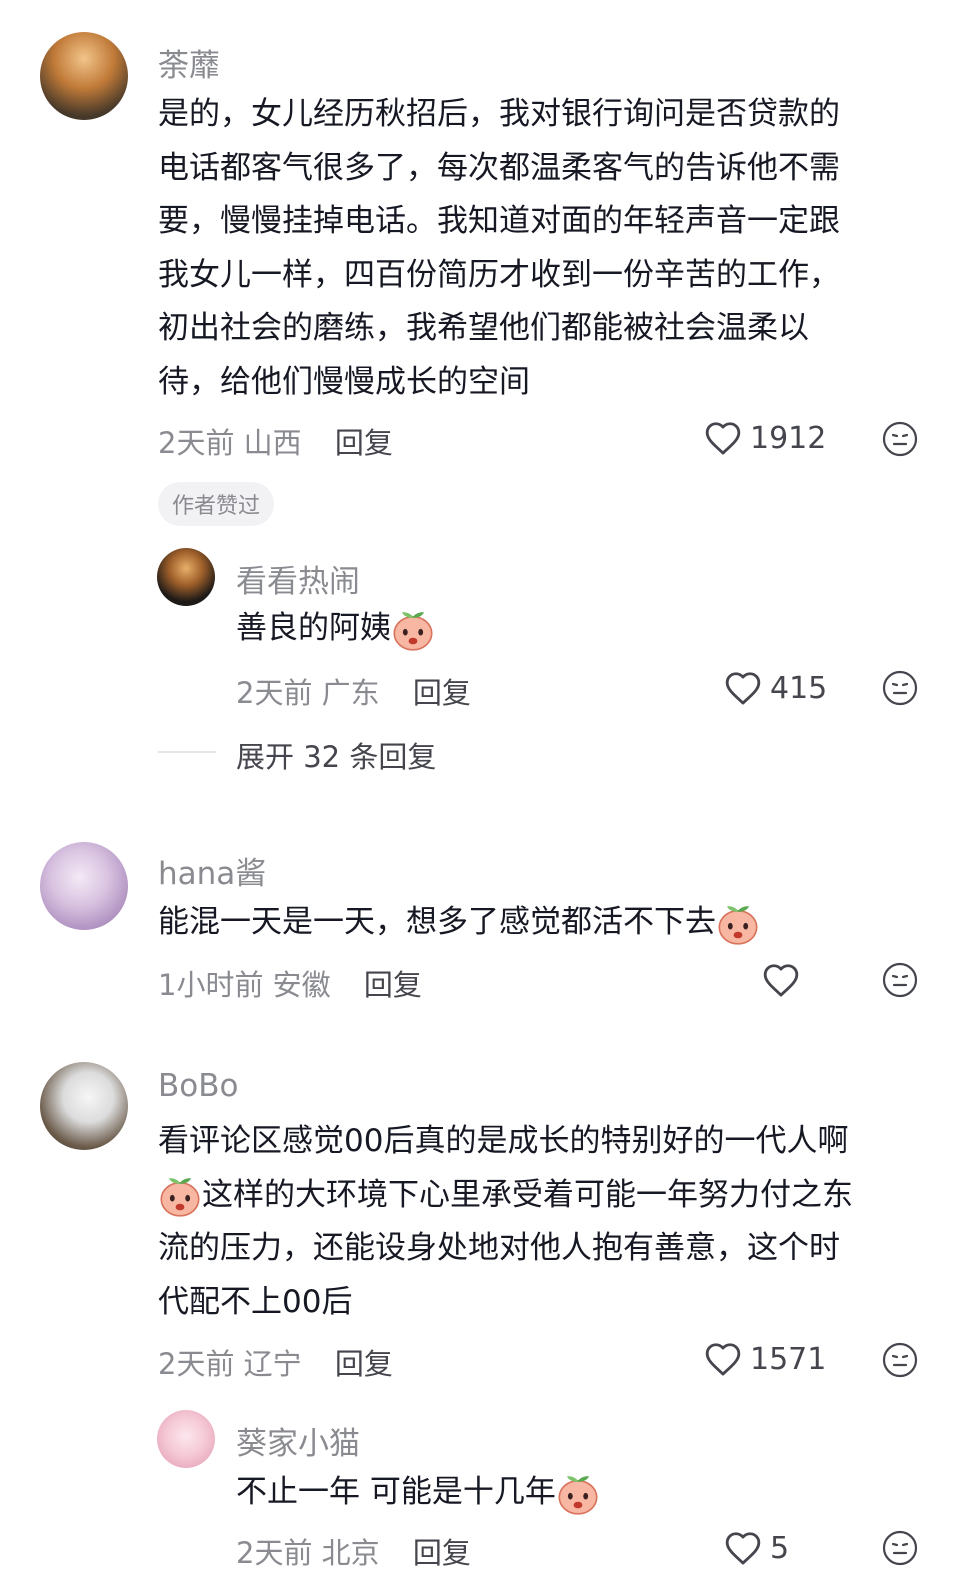  I want to click on like-count: 5, so click(780, 1548).